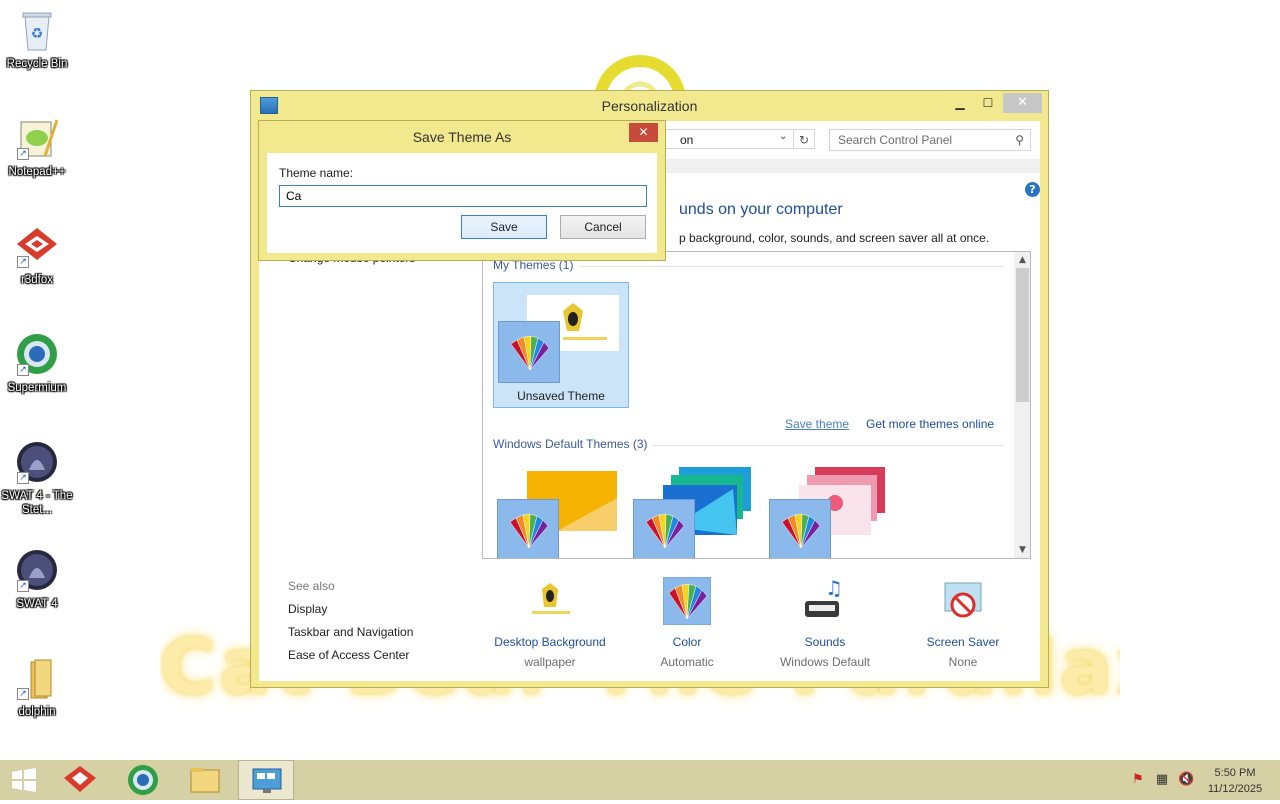  I want to click on setting-value: None, so click(963, 662).